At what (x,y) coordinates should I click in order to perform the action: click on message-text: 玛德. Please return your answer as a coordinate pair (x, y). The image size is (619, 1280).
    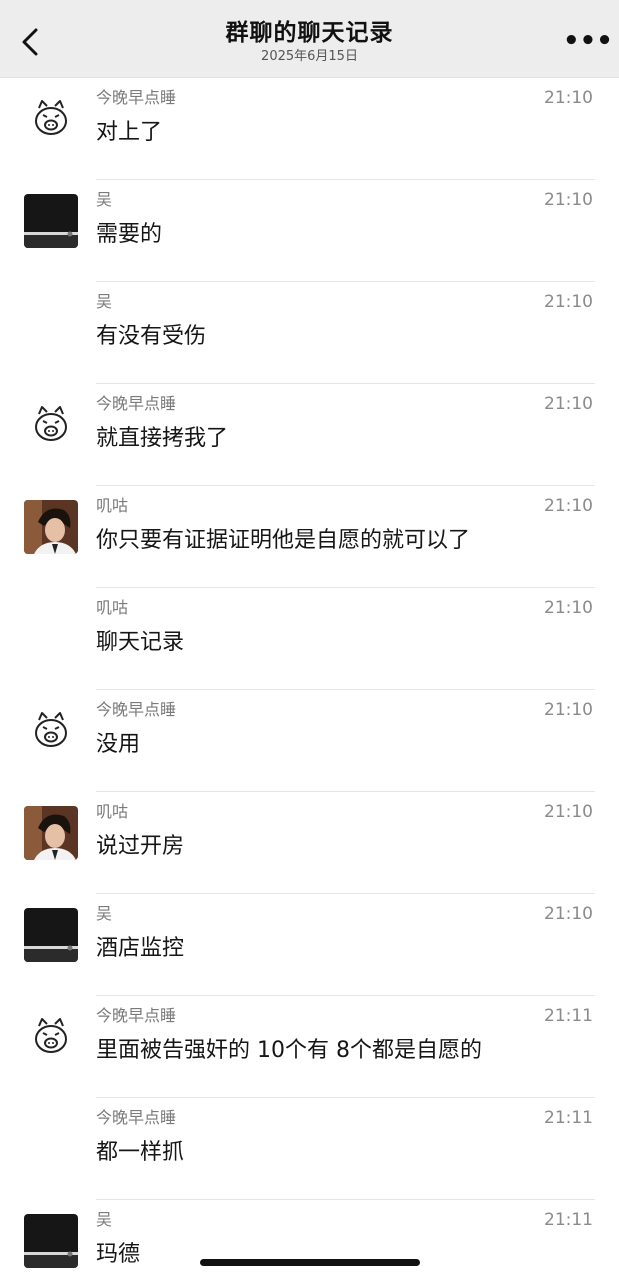
    Looking at the image, I should click on (118, 1254).